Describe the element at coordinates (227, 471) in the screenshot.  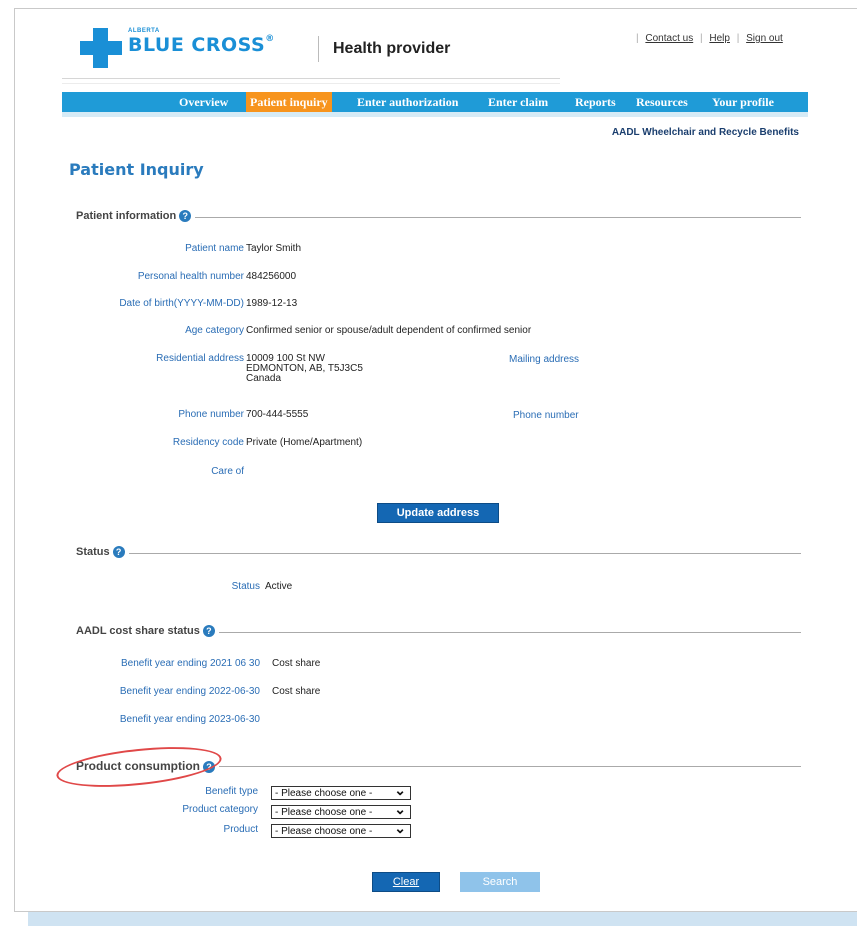
I see `care-of-label: Care of` at that location.